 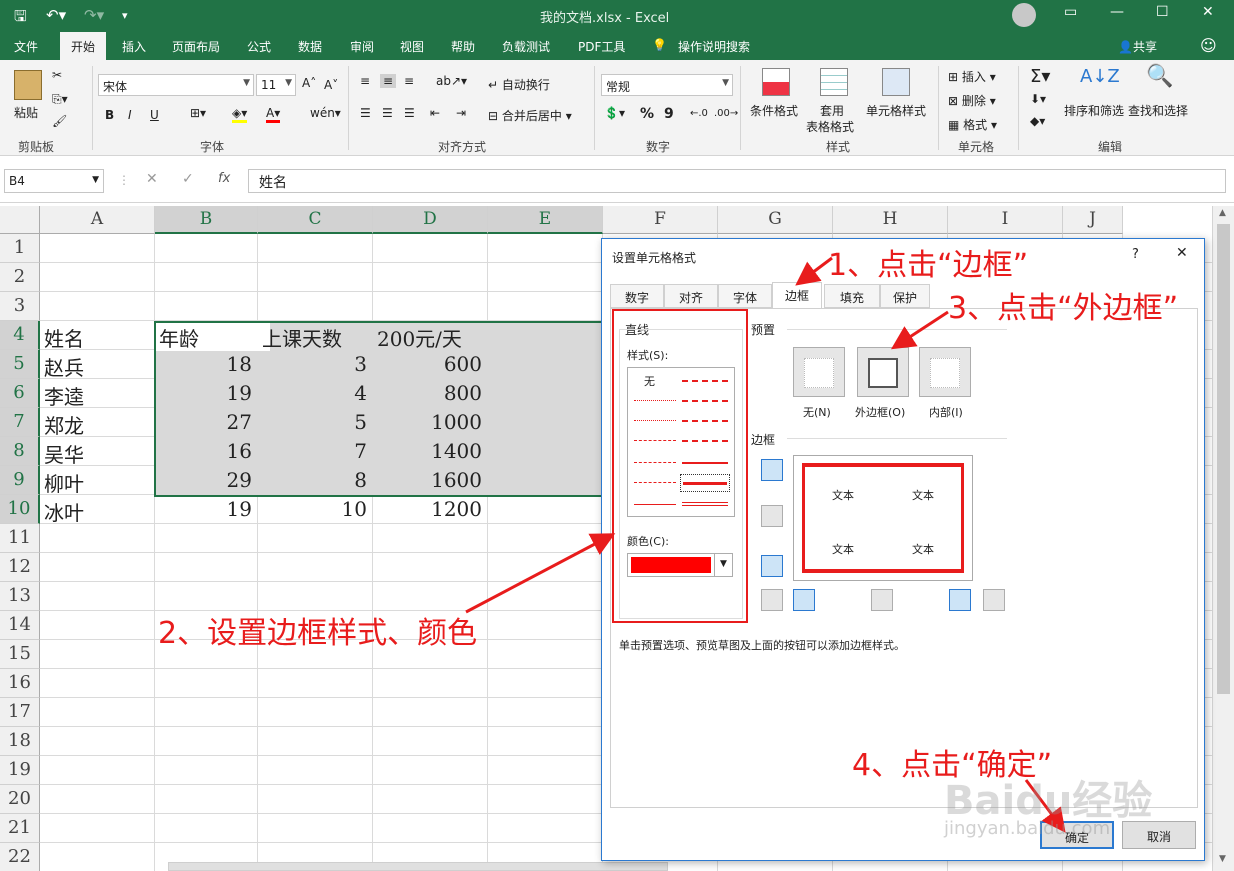 What do you see at coordinates (20, 538) in the screenshot?
I see `row-header-11: 11` at bounding box center [20, 538].